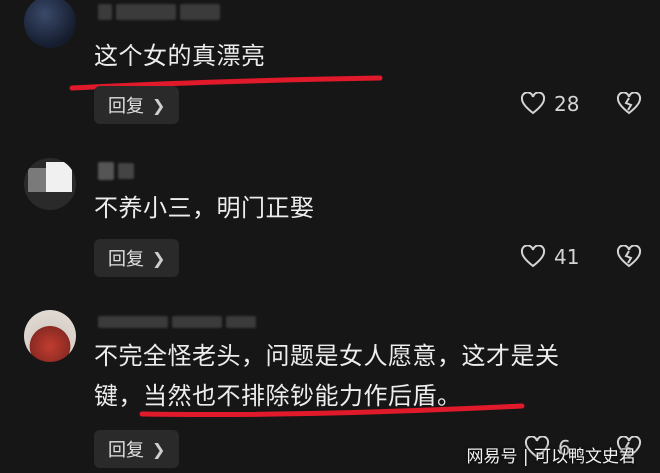 This screenshot has width=660, height=473. I want to click on watermark: 网易号 | 可以鸭文史君, so click(551, 457).